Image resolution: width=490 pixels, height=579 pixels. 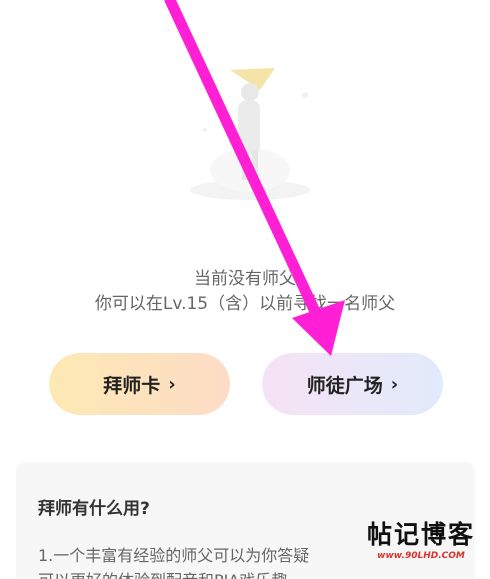 I want to click on apprentice-card-label: 拜师卡, so click(x=132, y=385).